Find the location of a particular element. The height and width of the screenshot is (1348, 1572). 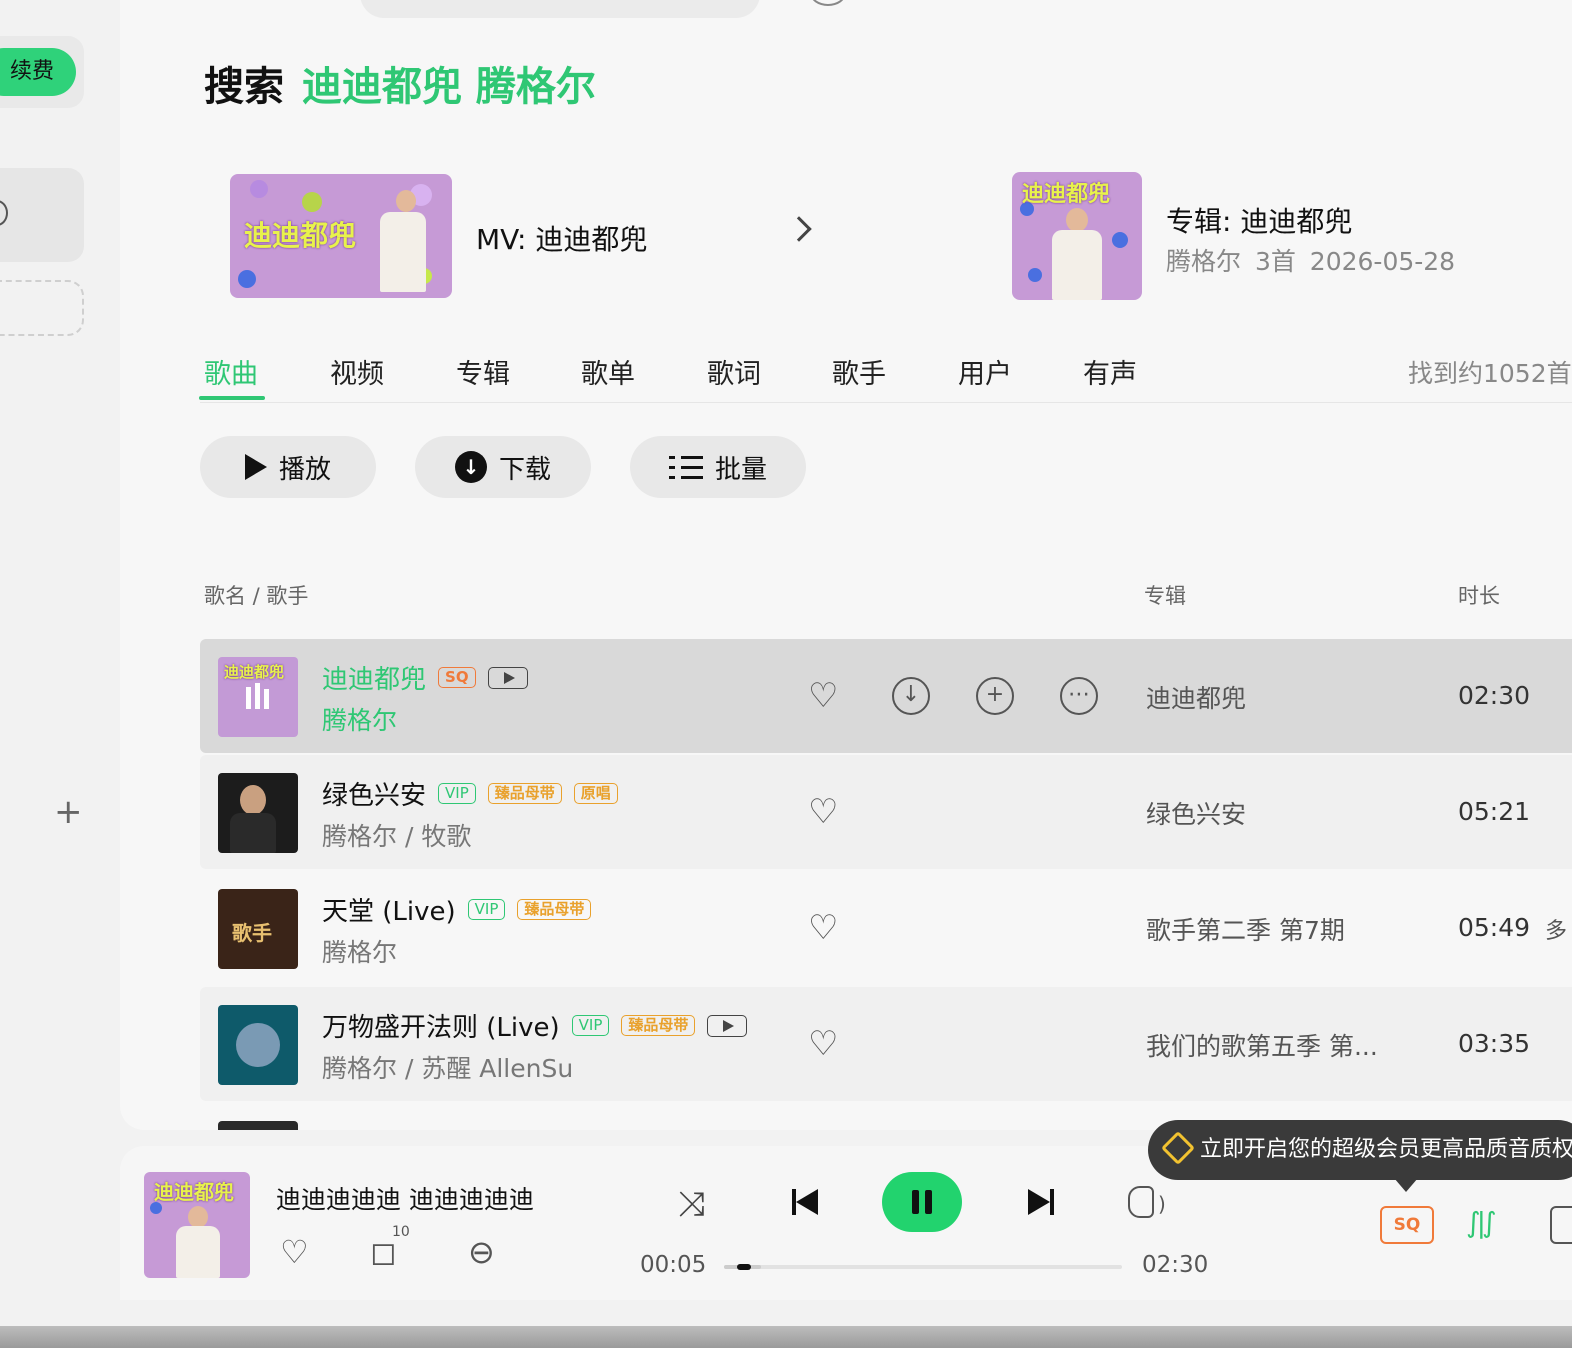

song-duration: 05:49 is located at coordinates (1494, 927).